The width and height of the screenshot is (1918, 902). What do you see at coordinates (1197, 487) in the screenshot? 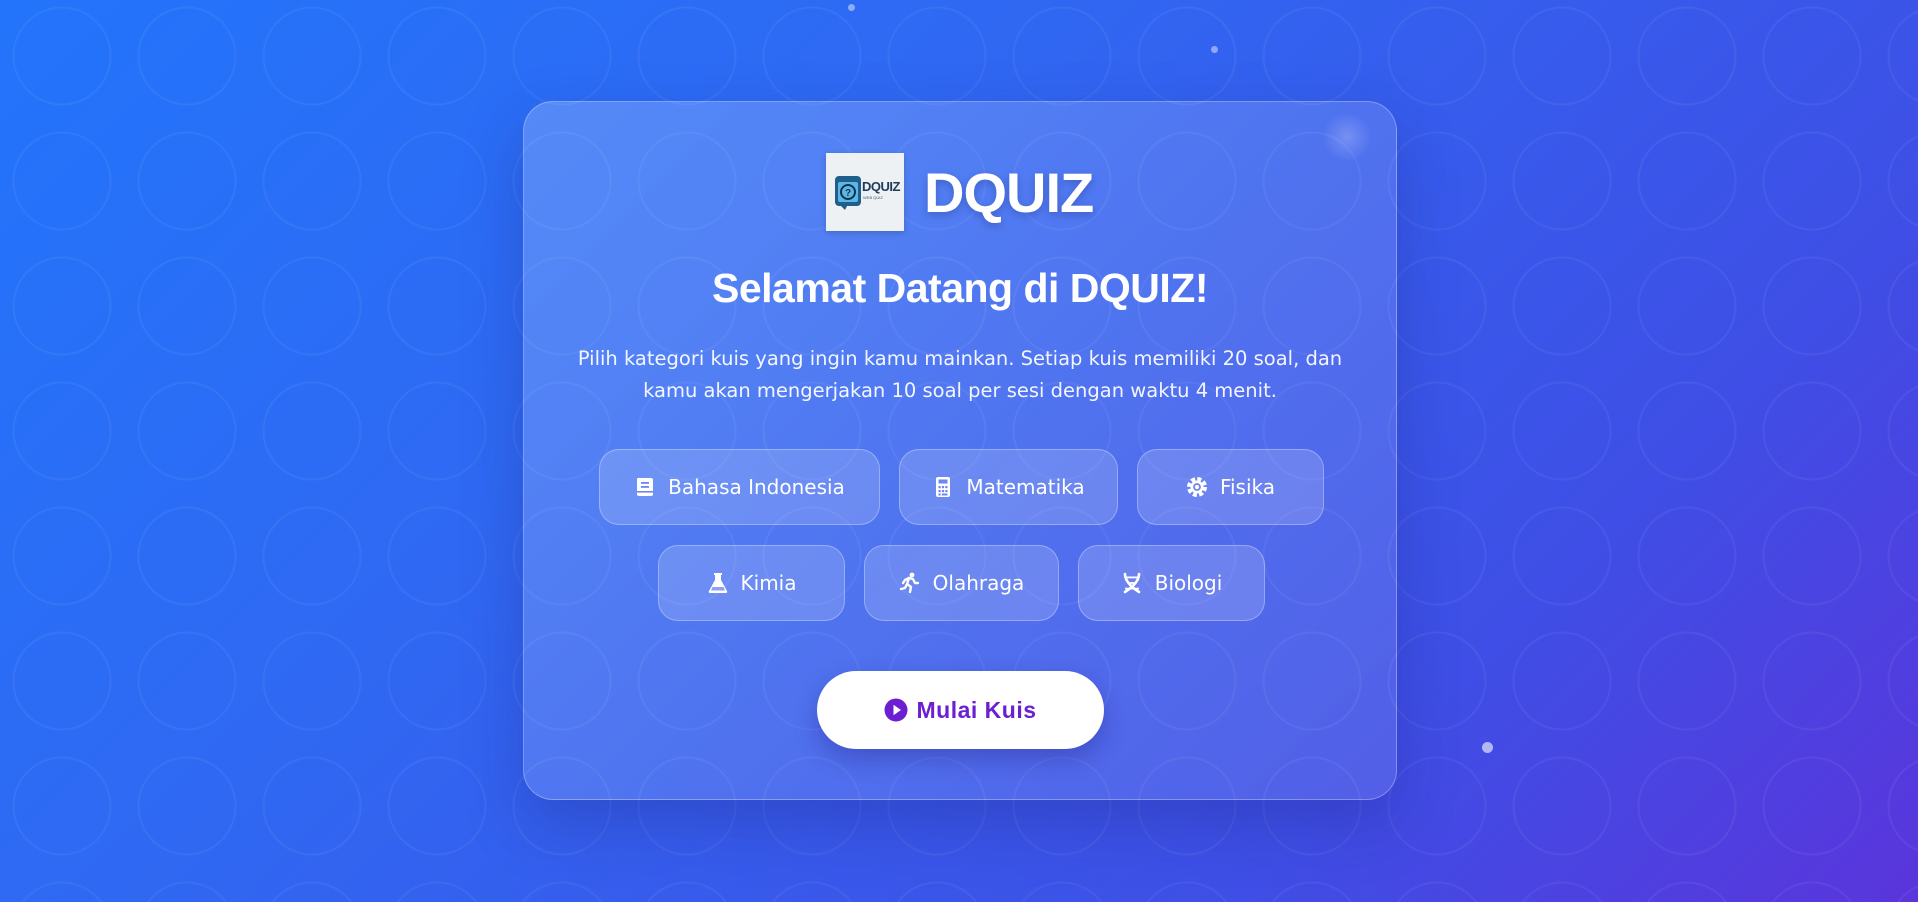
I see `atom-gear-icon` at bounding box center [1197, 487].